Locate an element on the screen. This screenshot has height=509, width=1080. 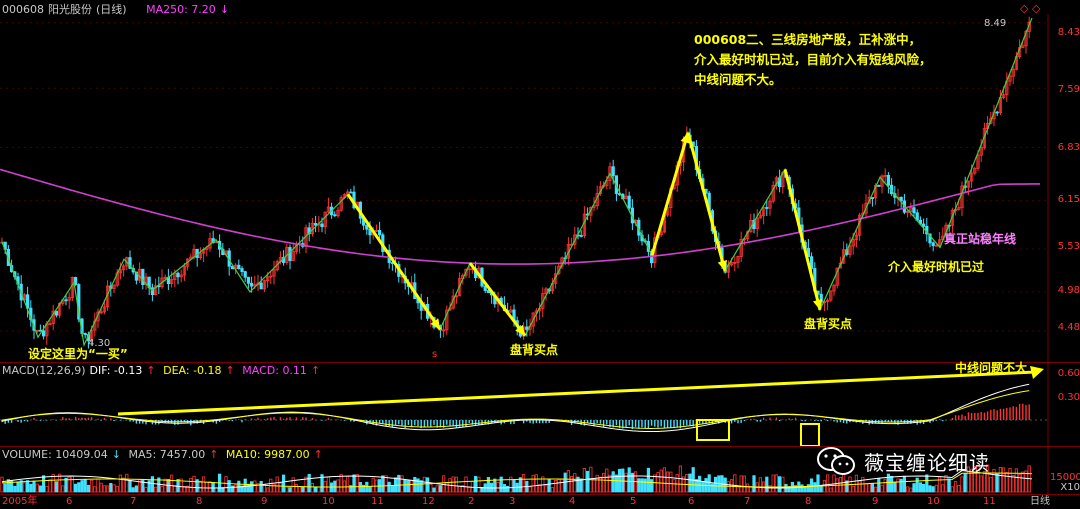
note-line: 000608二、三线房地产股，正补涨中， is located at coordinates (808, 39).